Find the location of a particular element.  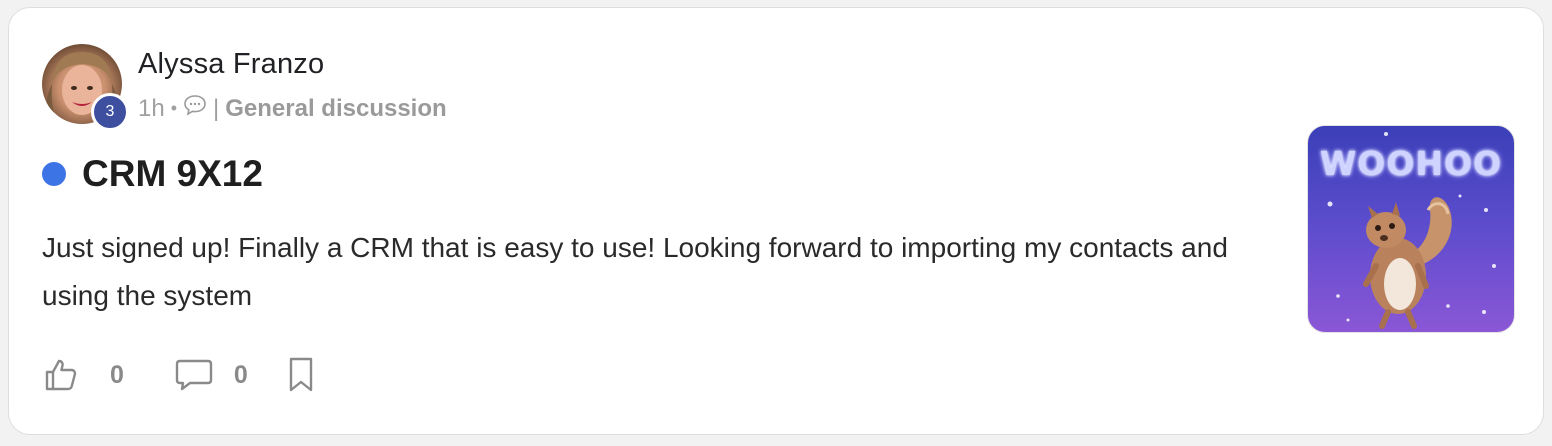

post-actions: 0 0 is located at coordinates (179, 375).